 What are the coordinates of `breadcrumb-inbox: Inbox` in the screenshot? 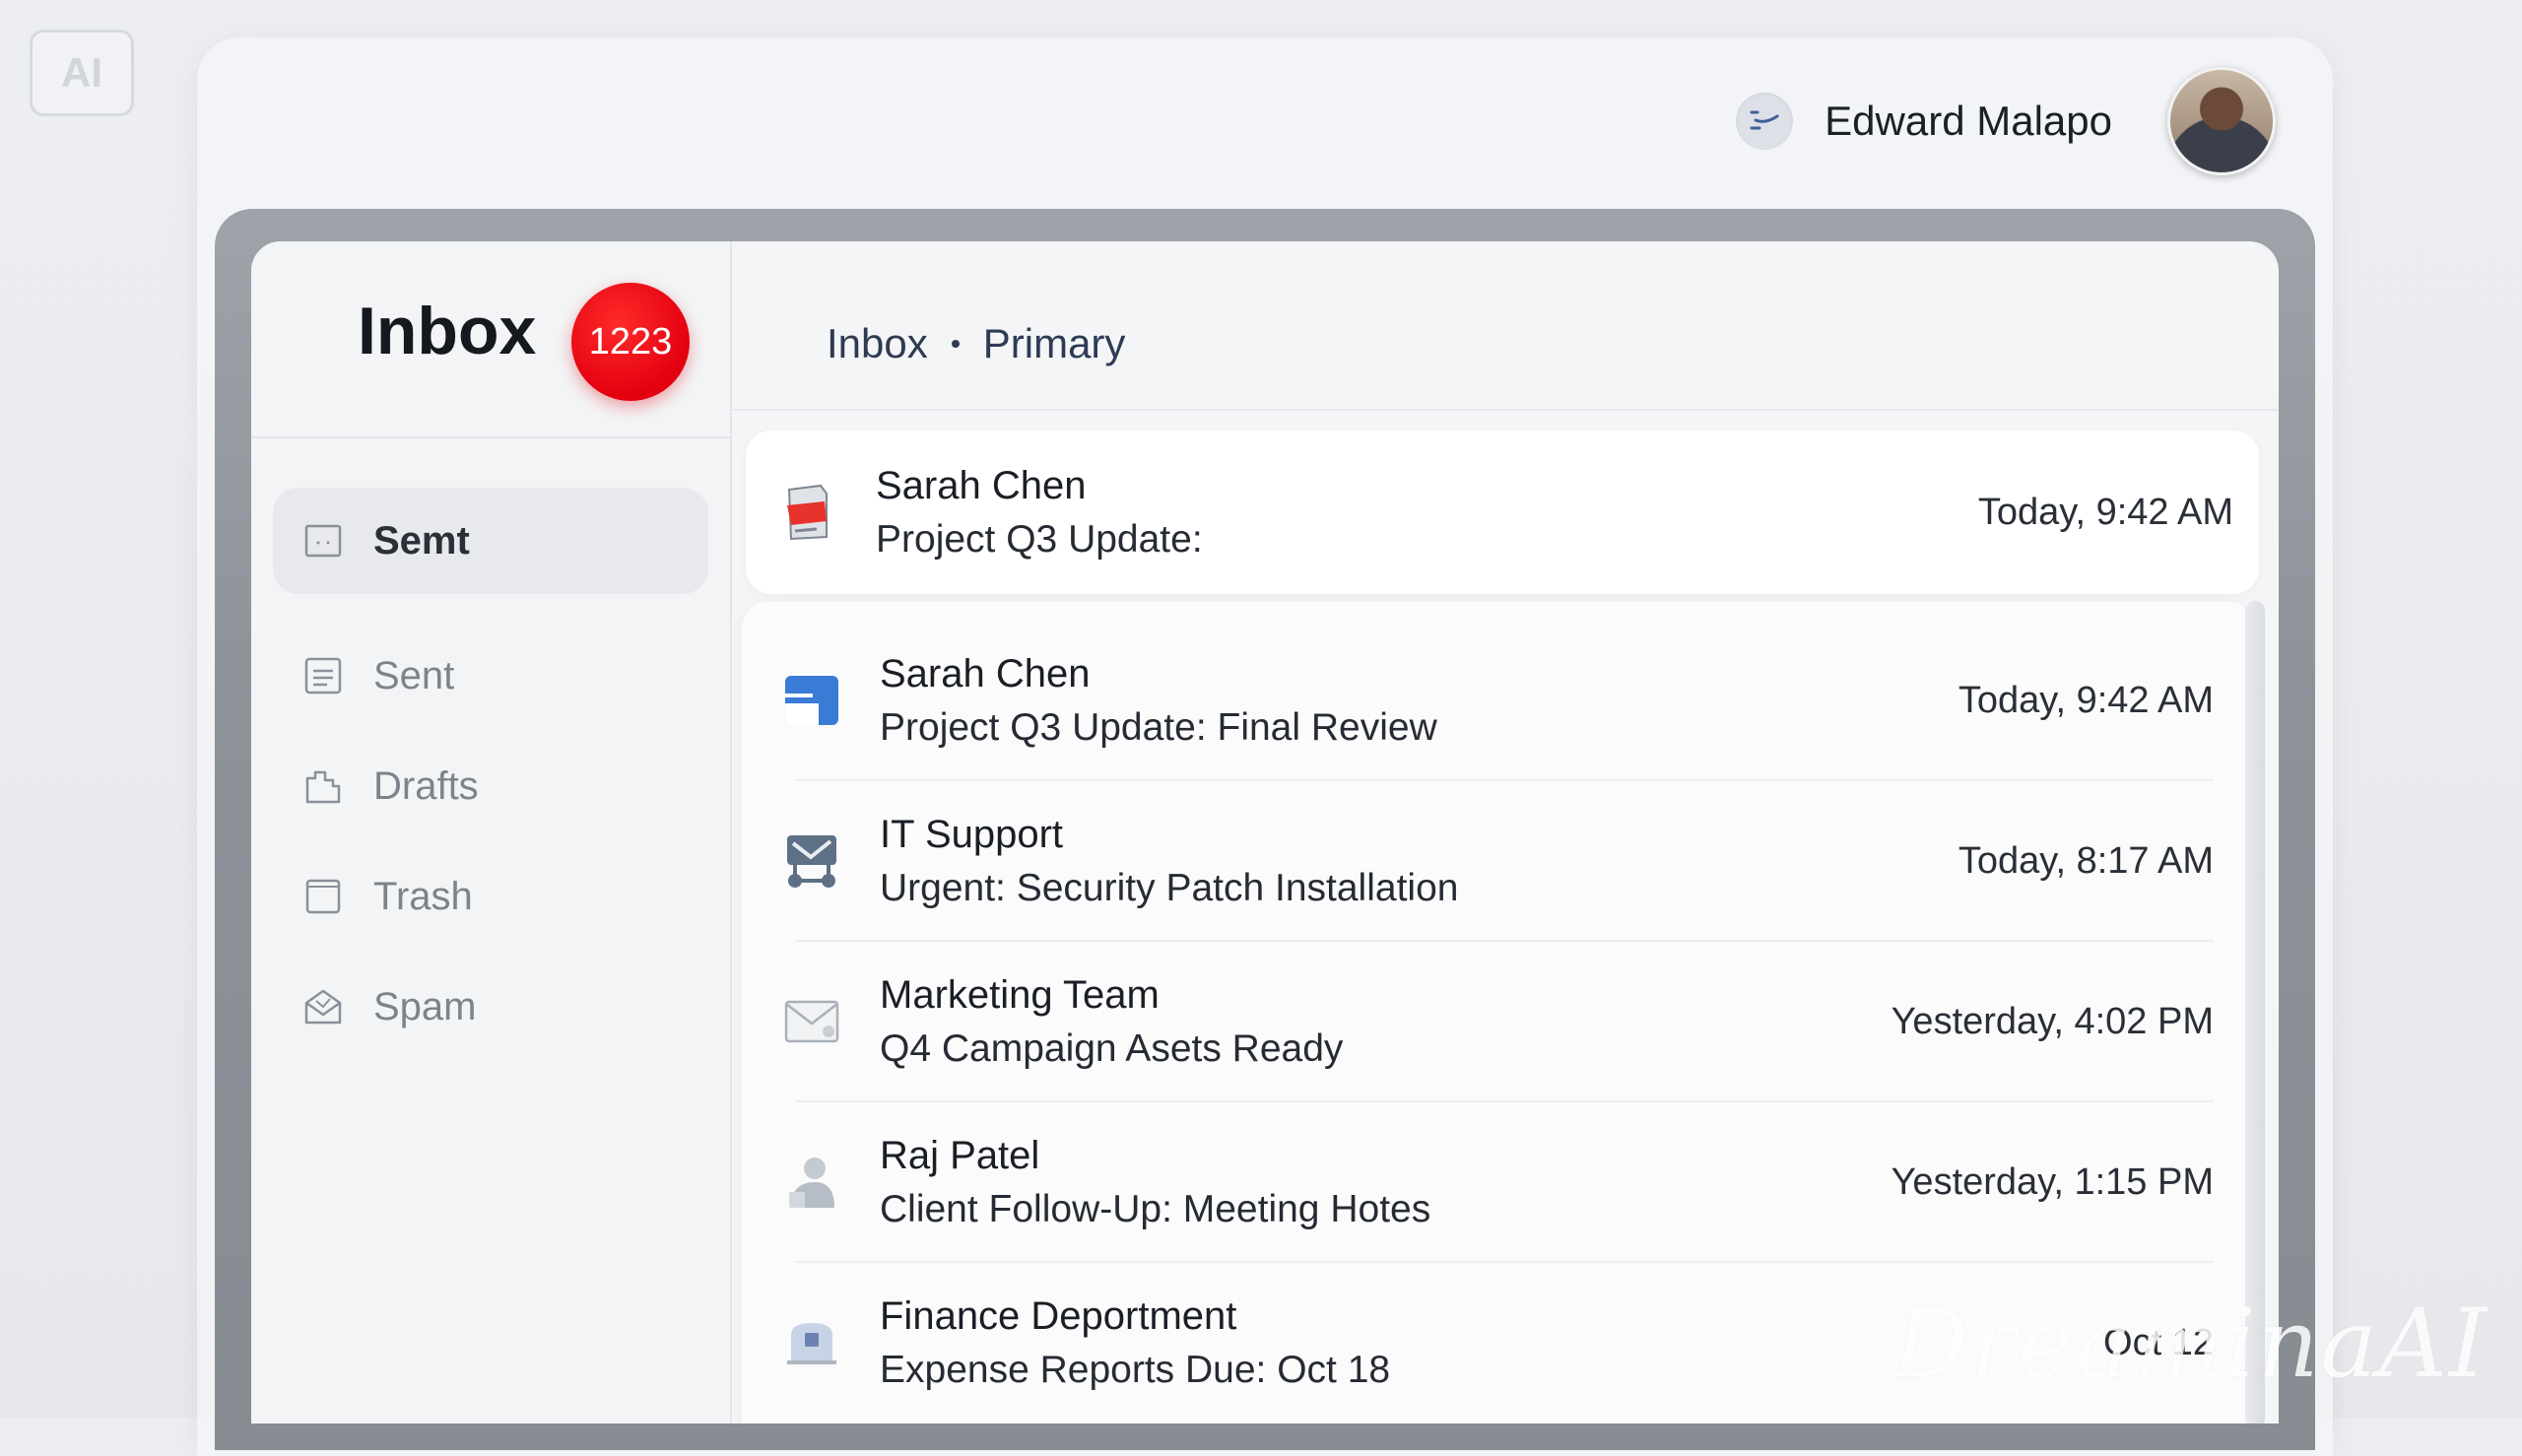 It's located at (877, 343).